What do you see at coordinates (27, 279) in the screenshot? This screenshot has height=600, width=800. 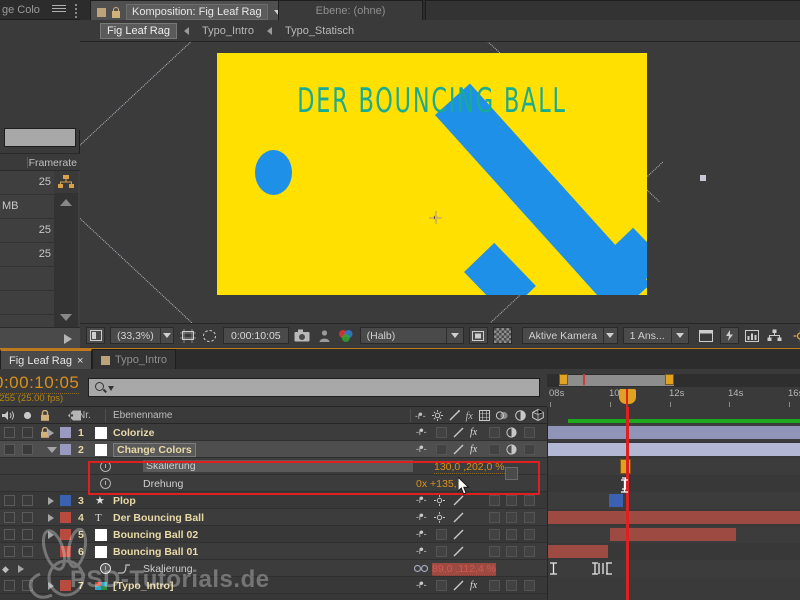 I see `list-item` at bounding box center [27, 279].